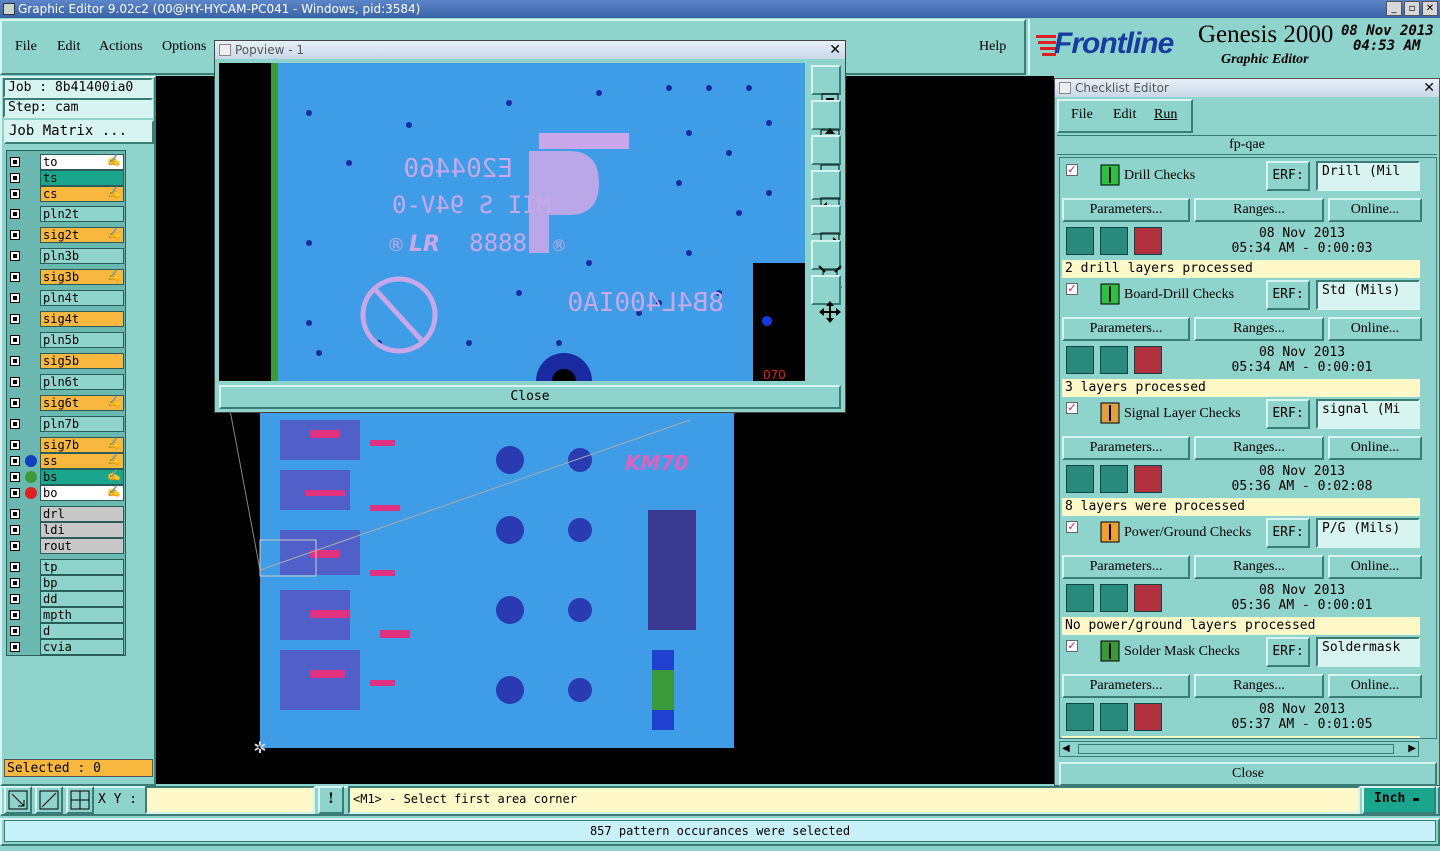  Describe the element at coordinates (1430, 8) in the screenshot. I see `close-icon: ✕` at that location.